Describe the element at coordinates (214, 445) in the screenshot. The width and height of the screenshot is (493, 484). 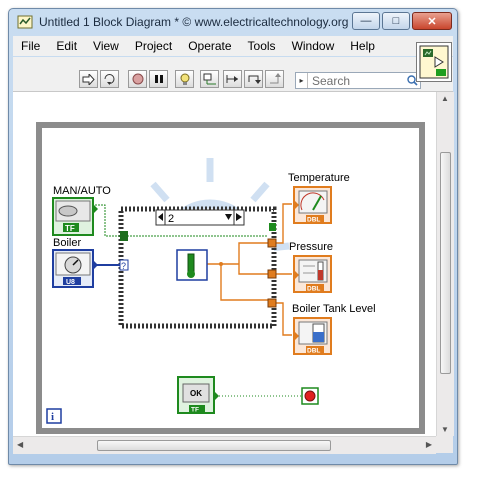
I see `horizontal-scroll-thumb` at that location.